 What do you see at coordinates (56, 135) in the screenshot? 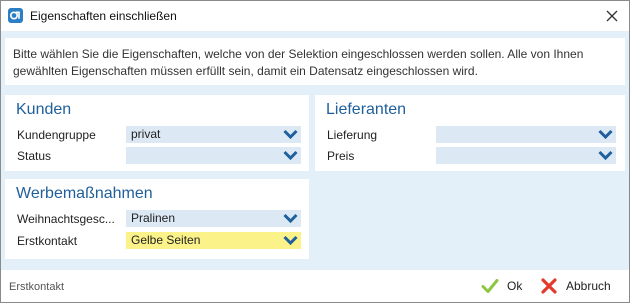
I see `kundengruppe-label: Kundengruppe` at bounding box center [56, 135].